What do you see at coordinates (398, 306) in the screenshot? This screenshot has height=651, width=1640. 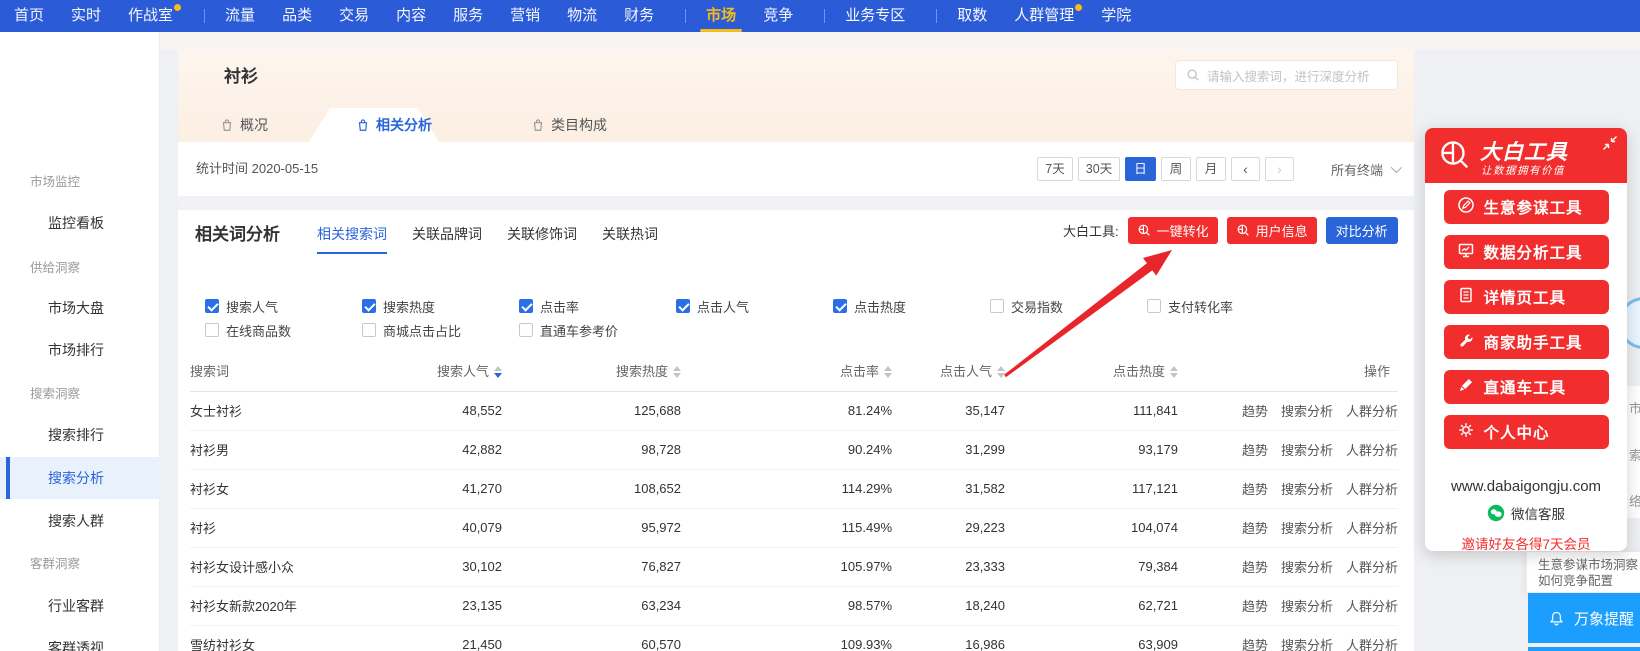 I see `filter-搜索热度: 搜索热度` at bounding box center [398, 306].